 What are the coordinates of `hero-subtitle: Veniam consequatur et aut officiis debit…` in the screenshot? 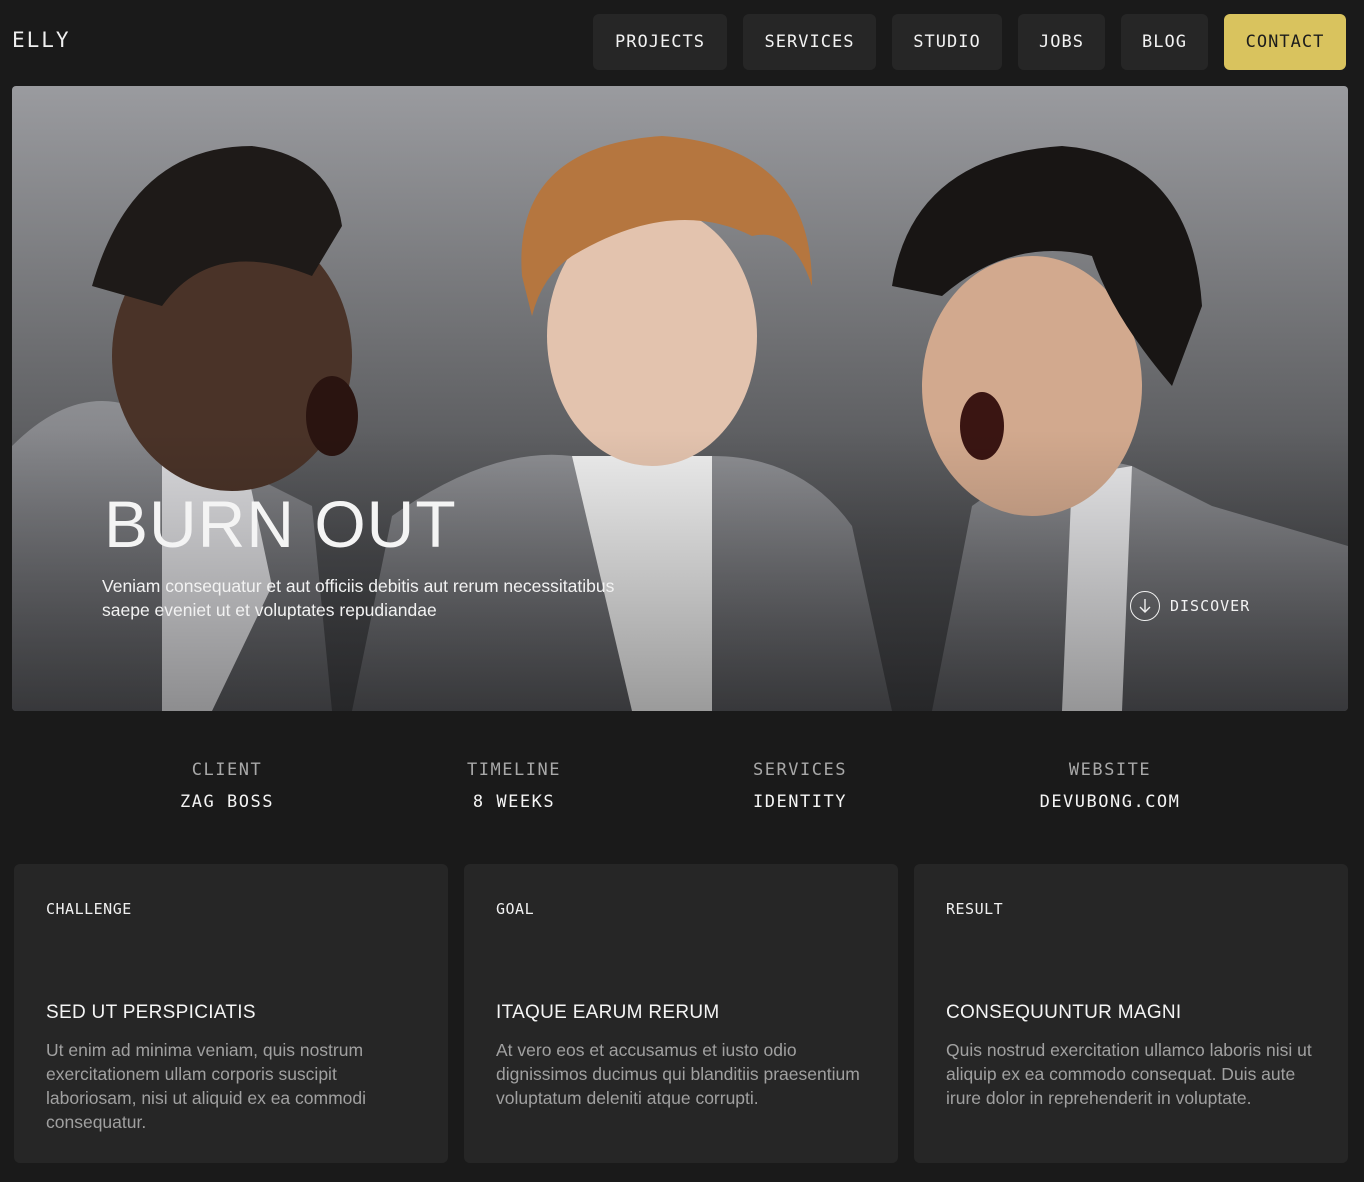 It's located at (358, 598).